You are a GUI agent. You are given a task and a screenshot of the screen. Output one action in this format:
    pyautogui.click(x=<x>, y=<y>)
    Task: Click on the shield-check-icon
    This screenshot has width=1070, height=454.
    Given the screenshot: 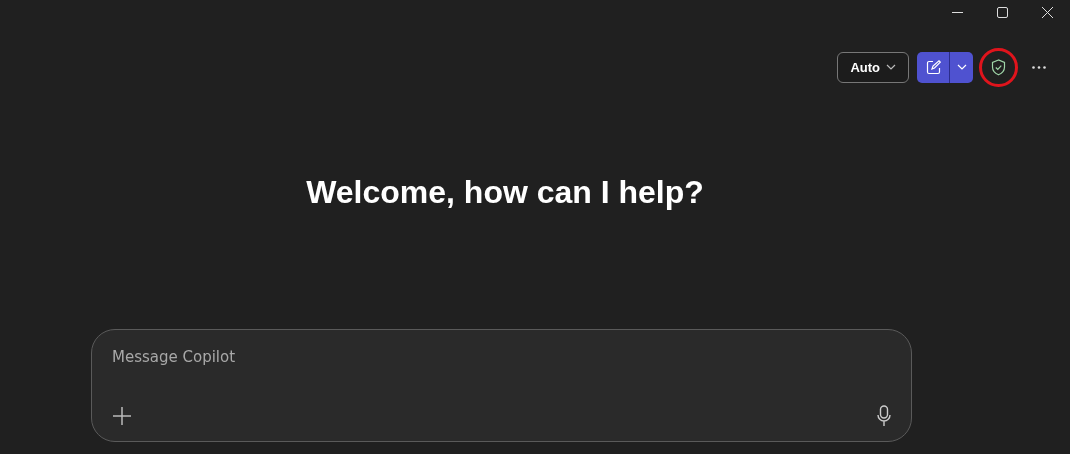 What is the action you would take?
    pyautogui.click(x=998, y=67)
    